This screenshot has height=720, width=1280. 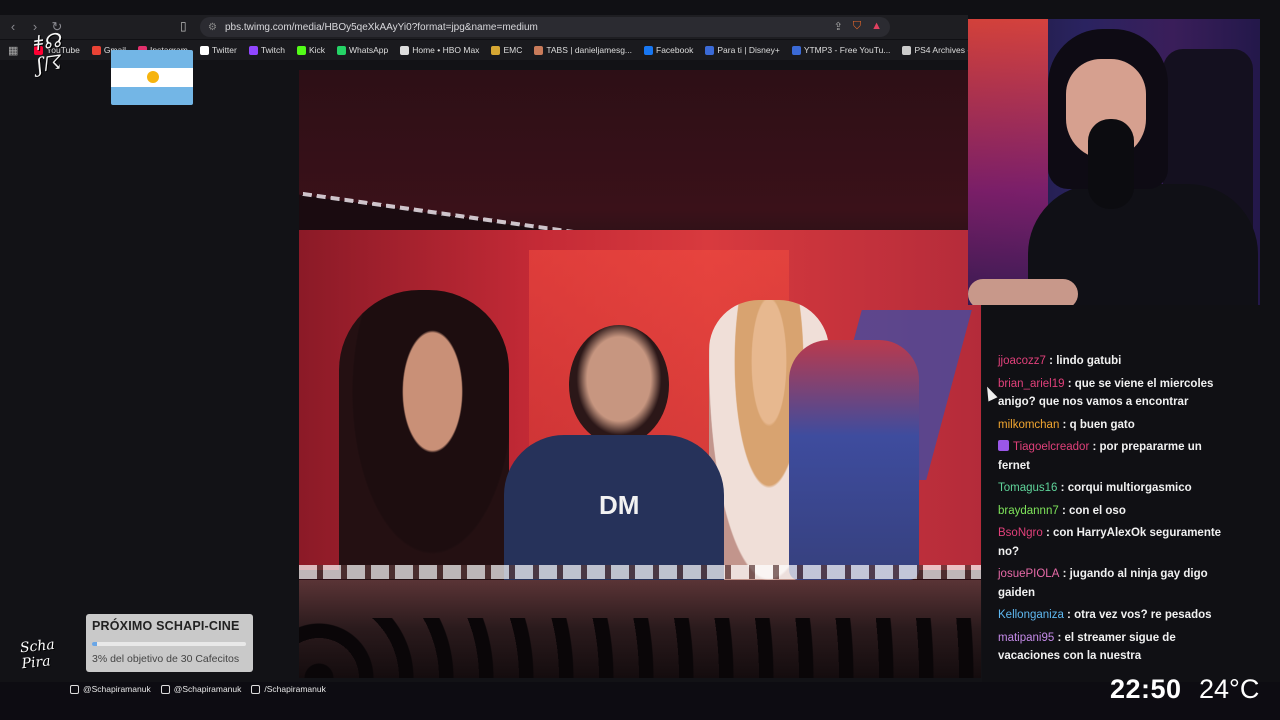 I want to click on x-icon, so click(x=204, y=50).